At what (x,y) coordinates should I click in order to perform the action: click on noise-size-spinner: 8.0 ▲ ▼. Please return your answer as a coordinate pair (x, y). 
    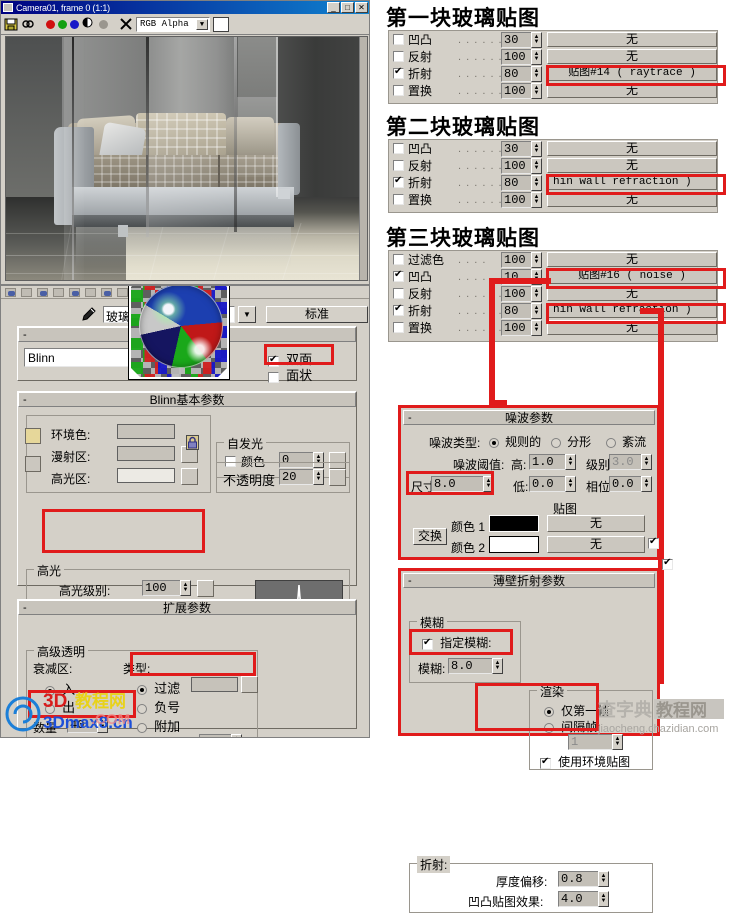
    Looking at the image, I should click on (462, 484).